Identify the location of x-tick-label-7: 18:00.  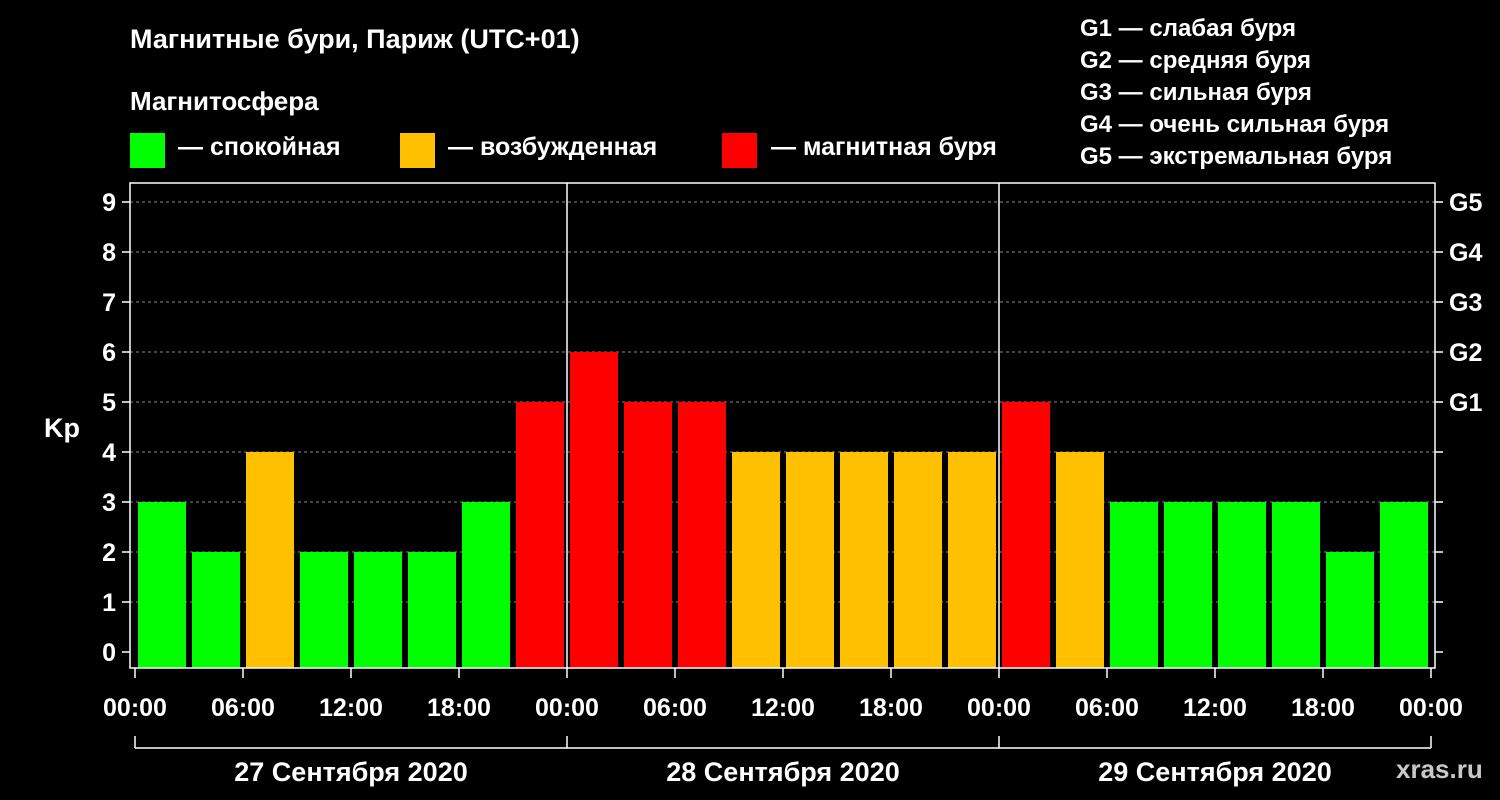
(891, 708).